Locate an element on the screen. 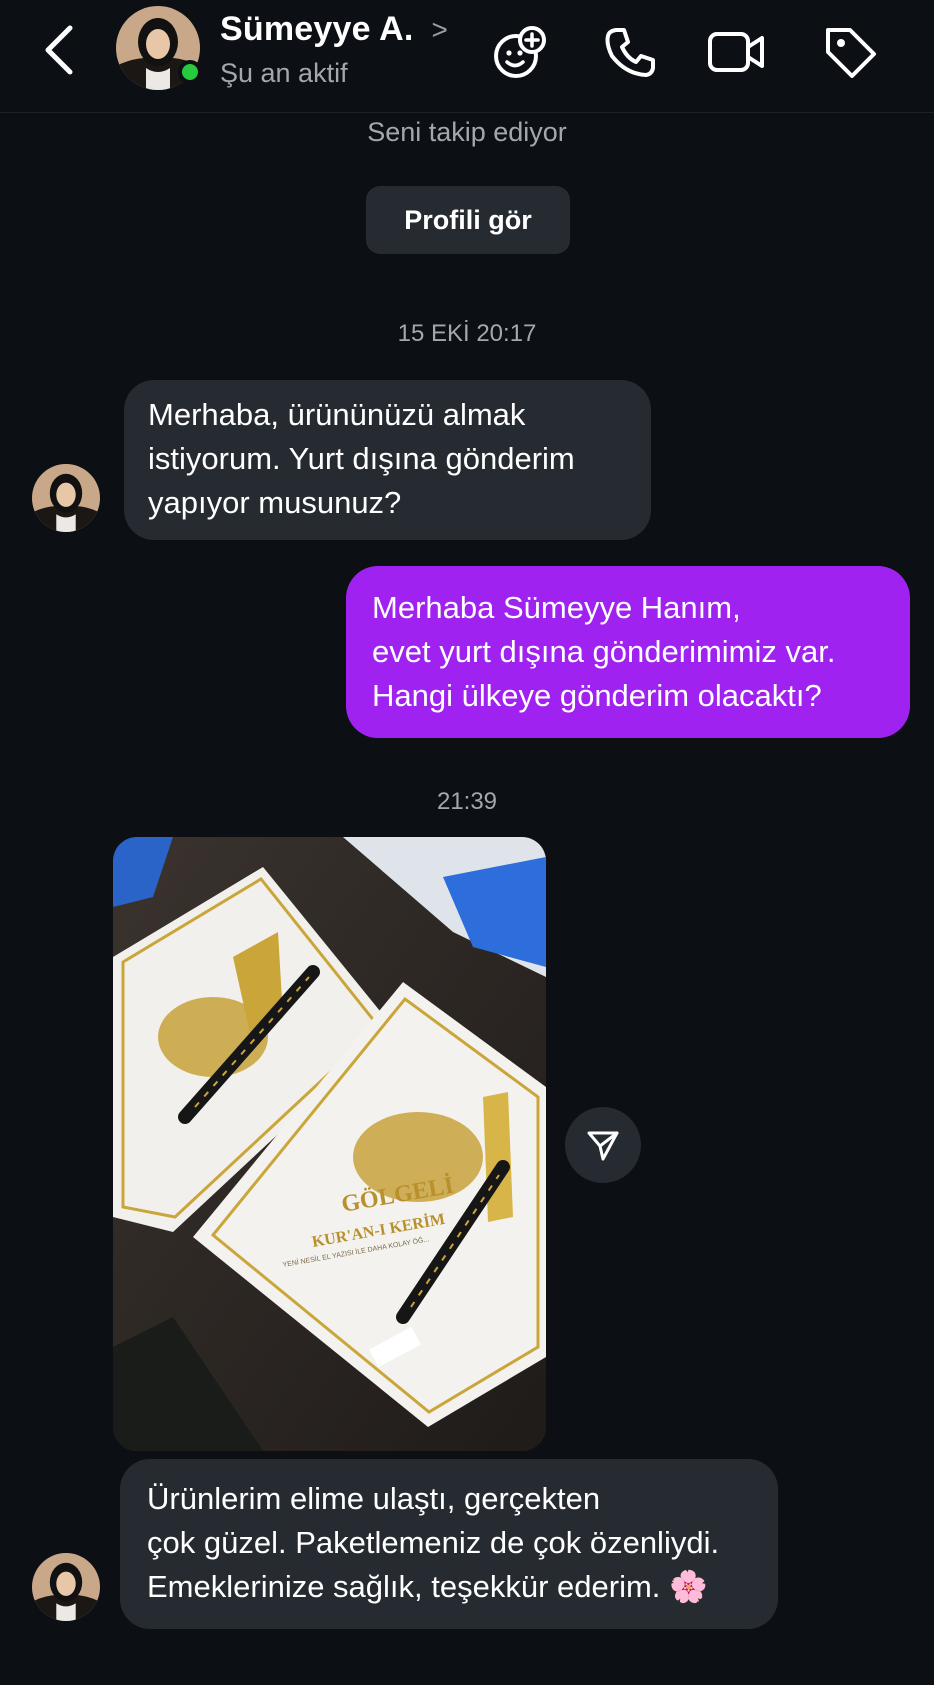 This screenshot has height=1685, width=934. video-call-button is located at coordinates (736, 52).